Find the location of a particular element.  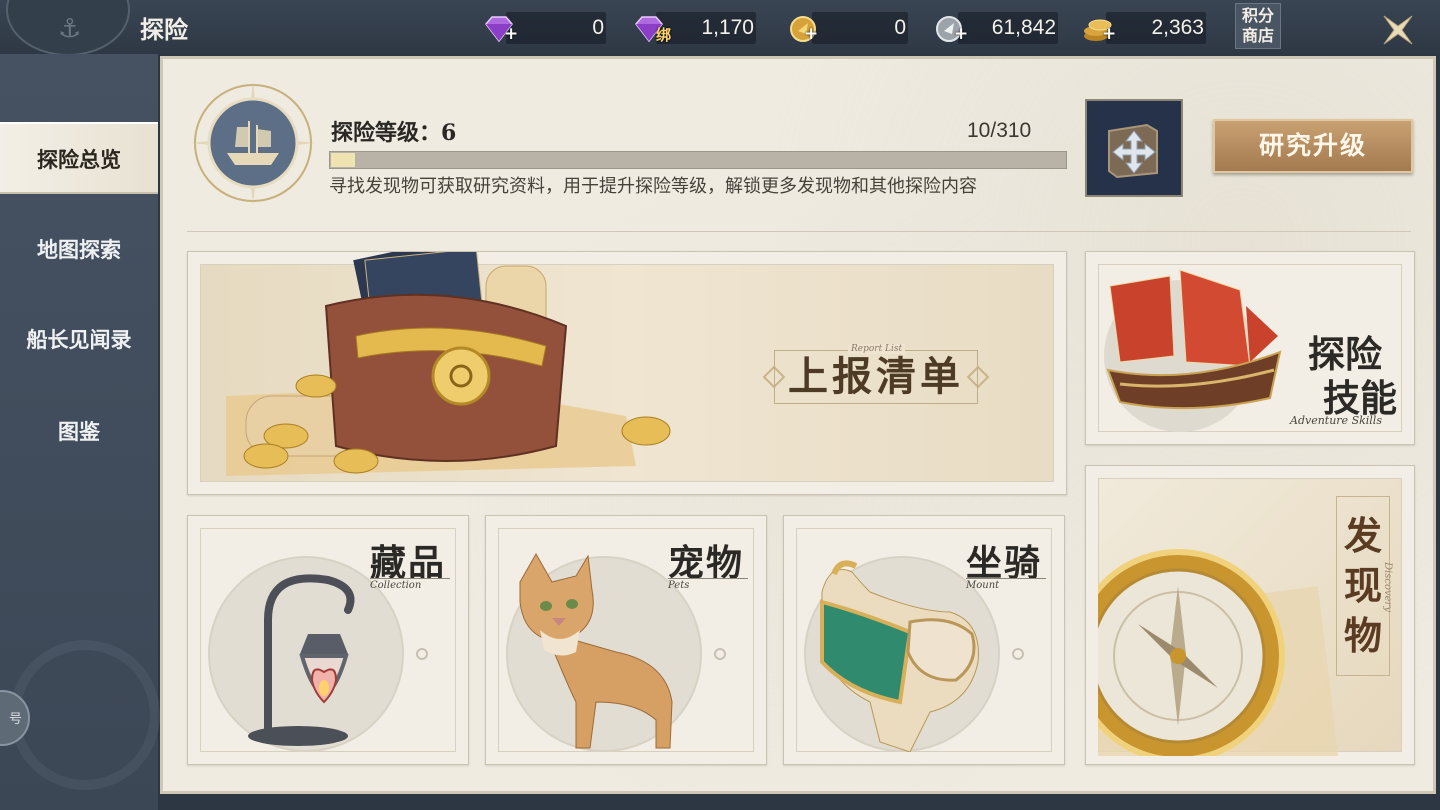

points-shop-button: 积分 商店 is located at coordinates (1258, 26).